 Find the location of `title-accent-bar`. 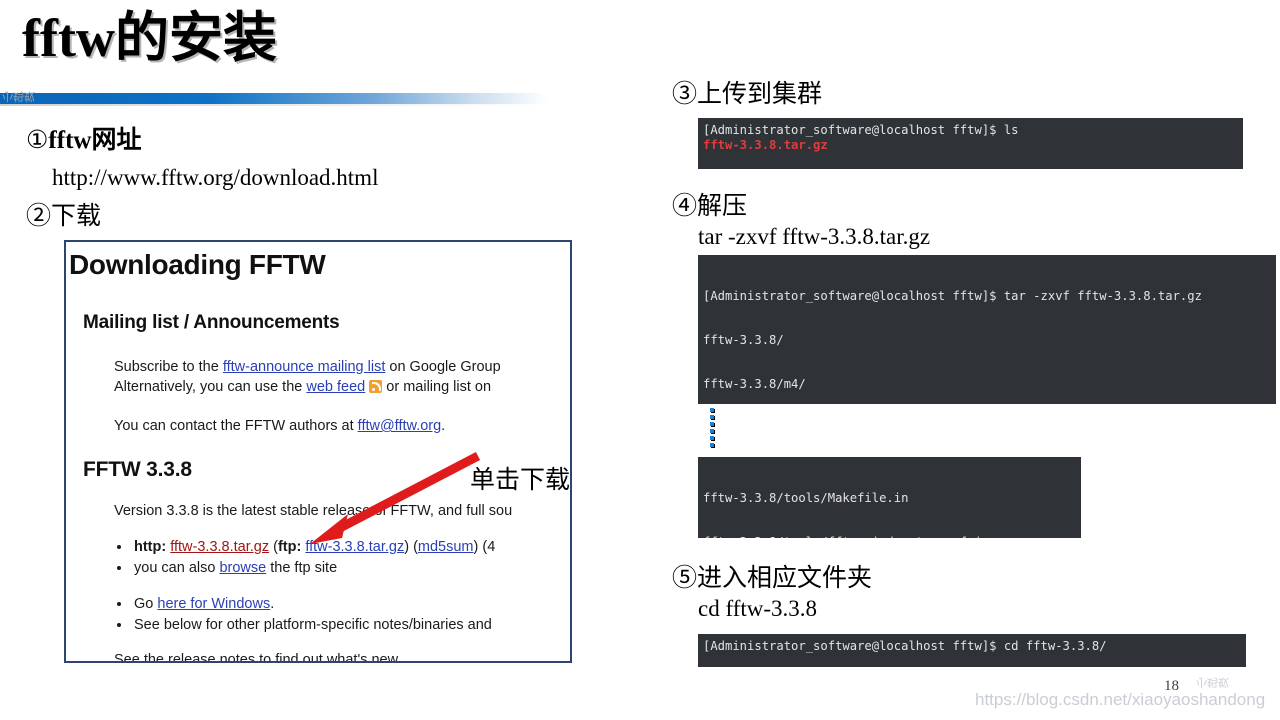

title-accent-bar is located at coordinates (274, 98).